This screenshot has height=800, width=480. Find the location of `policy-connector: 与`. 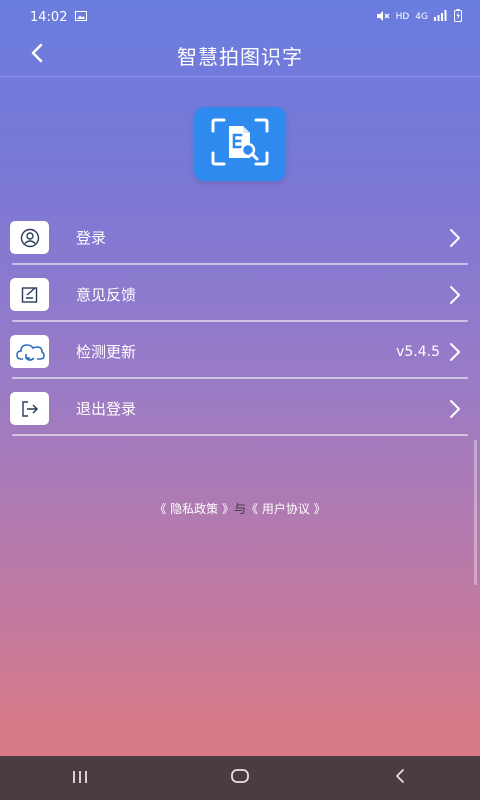

policy-connector: 与 is located at coordinates (239, 509).